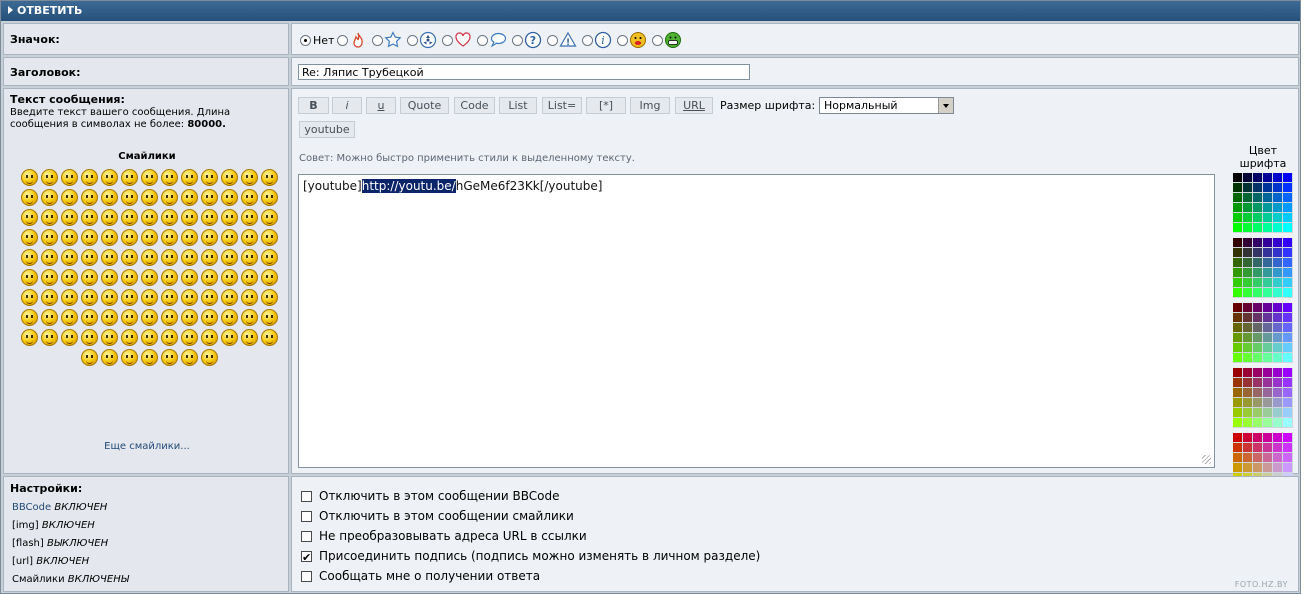 The width and height of the screenshot is (1307, 594). What do you see at coordinates (606, 105) in the screenshot?
I see `list-item-button: [*]` at bounding box center [606, 105].